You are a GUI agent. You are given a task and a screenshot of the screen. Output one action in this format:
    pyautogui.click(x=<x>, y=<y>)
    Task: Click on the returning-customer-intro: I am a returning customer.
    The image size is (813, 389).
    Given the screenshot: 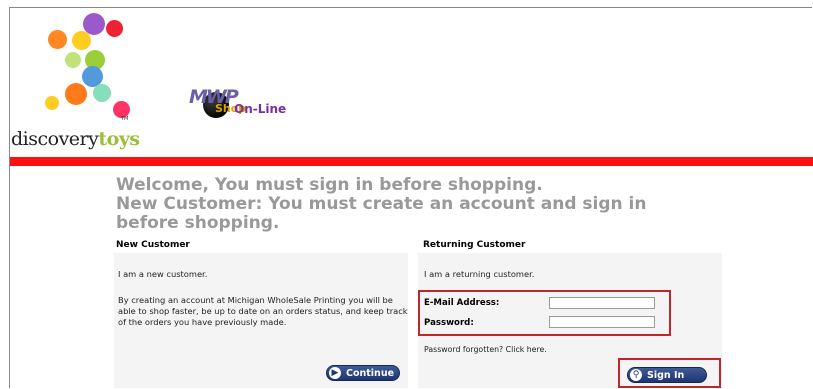 What is the action you would take?
    pyautogui.click(x=479, y=274)
    